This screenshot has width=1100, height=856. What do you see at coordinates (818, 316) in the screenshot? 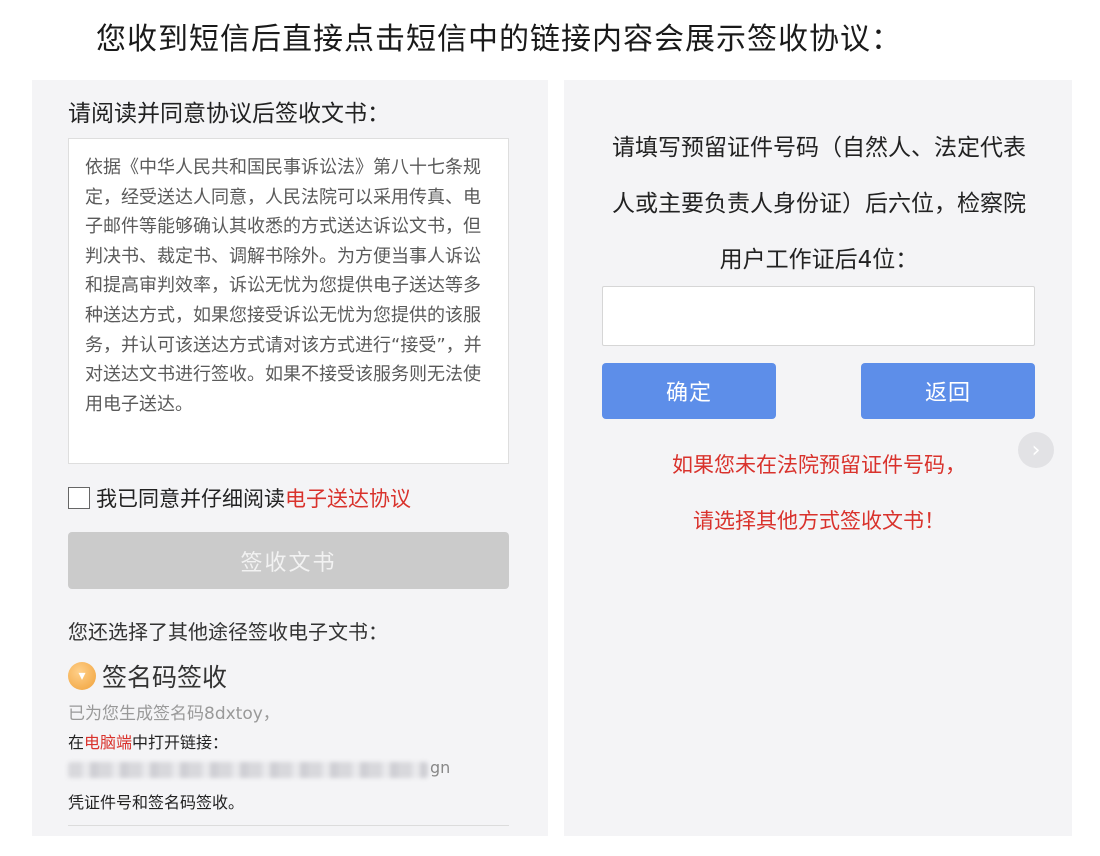
I see `id-number-input` at bounding box center [818, 316].